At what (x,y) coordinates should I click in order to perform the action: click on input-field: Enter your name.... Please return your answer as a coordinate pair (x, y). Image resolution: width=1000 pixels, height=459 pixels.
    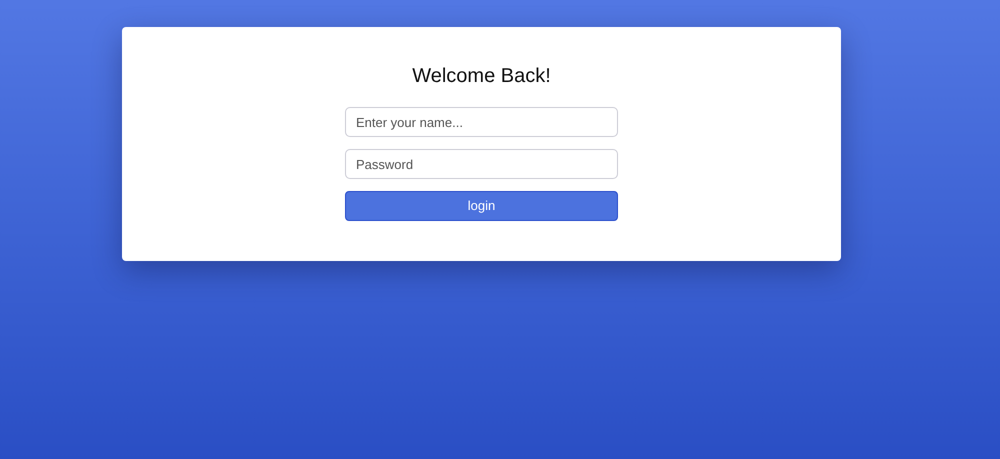
    Looking at the image, I should click on (481, 122).